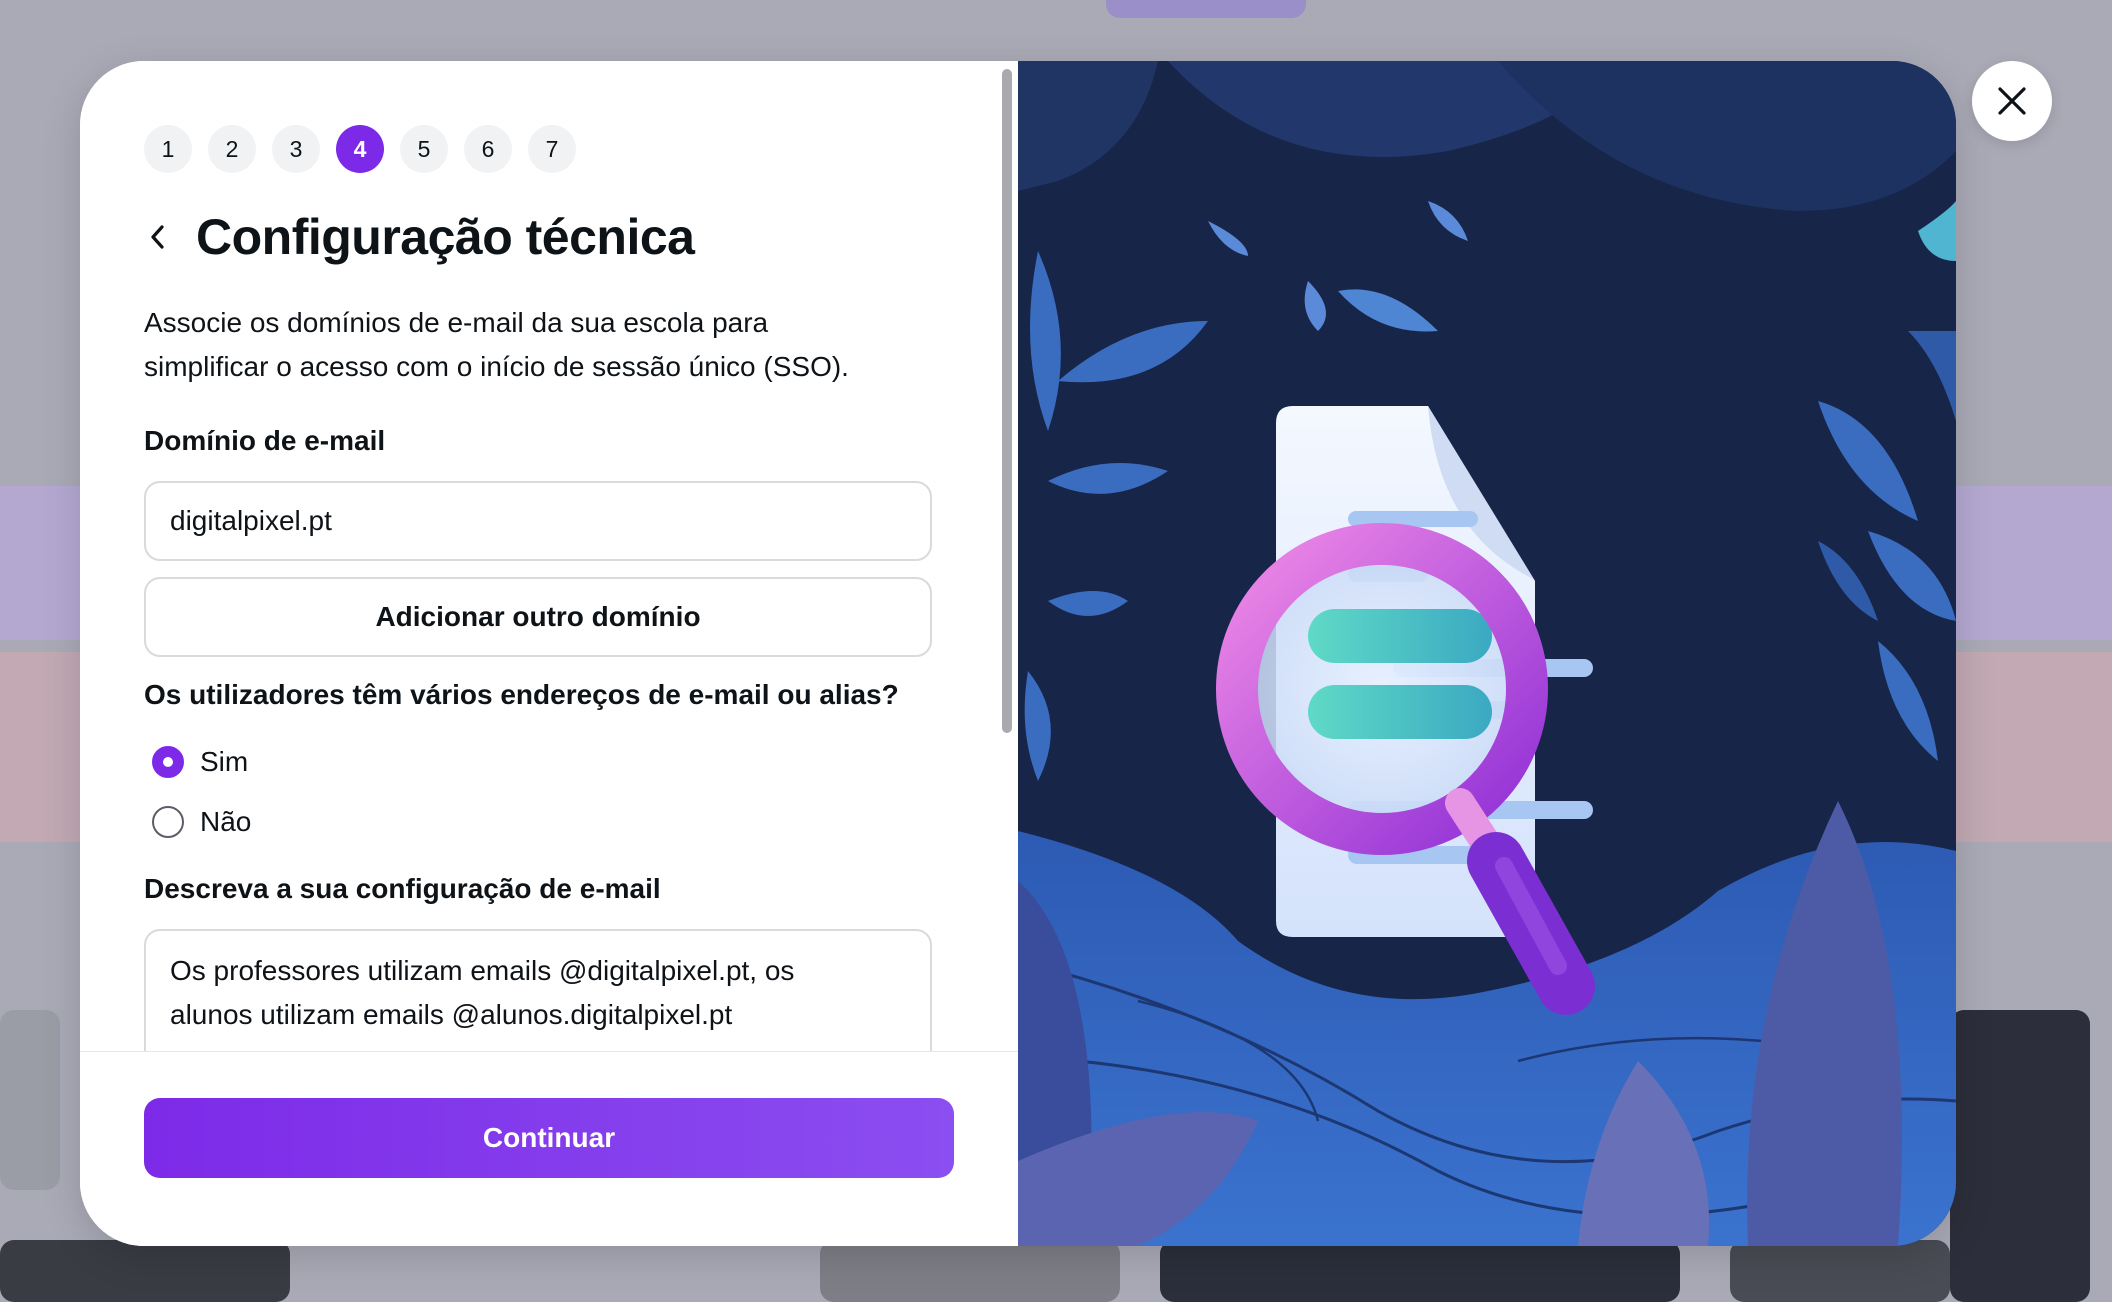 This screenshot has width=2112, height=1302. Describe the element at coordinates (552, 149) in the screenshot. I see `step-7: 7` at that location.